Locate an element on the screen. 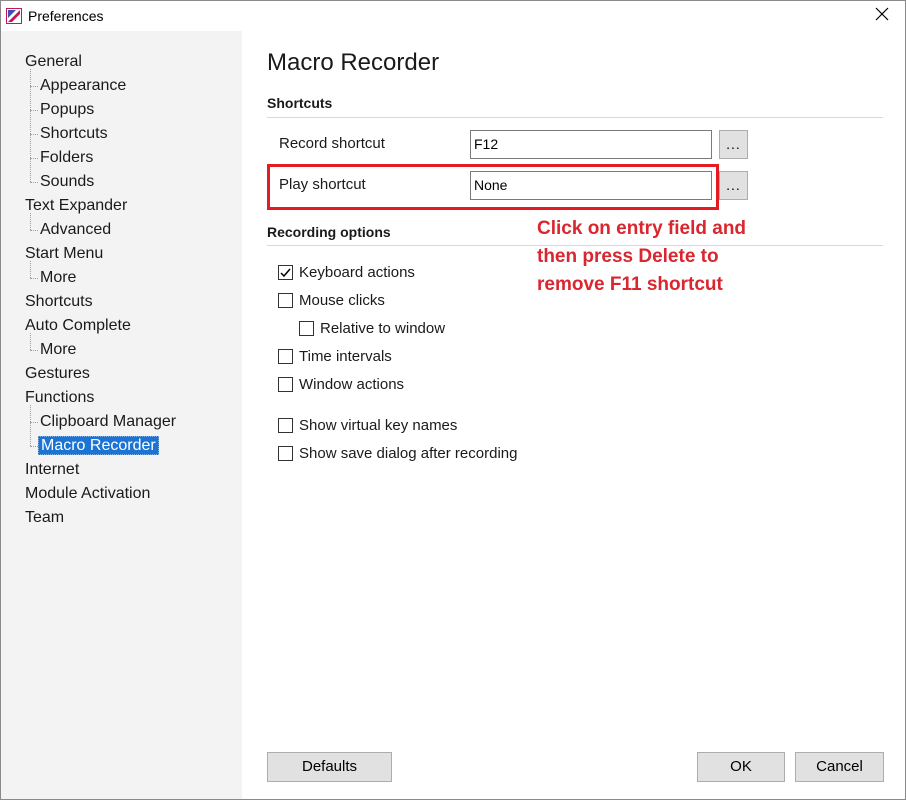 Image resolution: width=906 pixels, height=800 pixels. option-window-actions: Window actions is located at coordinates (341, 384).